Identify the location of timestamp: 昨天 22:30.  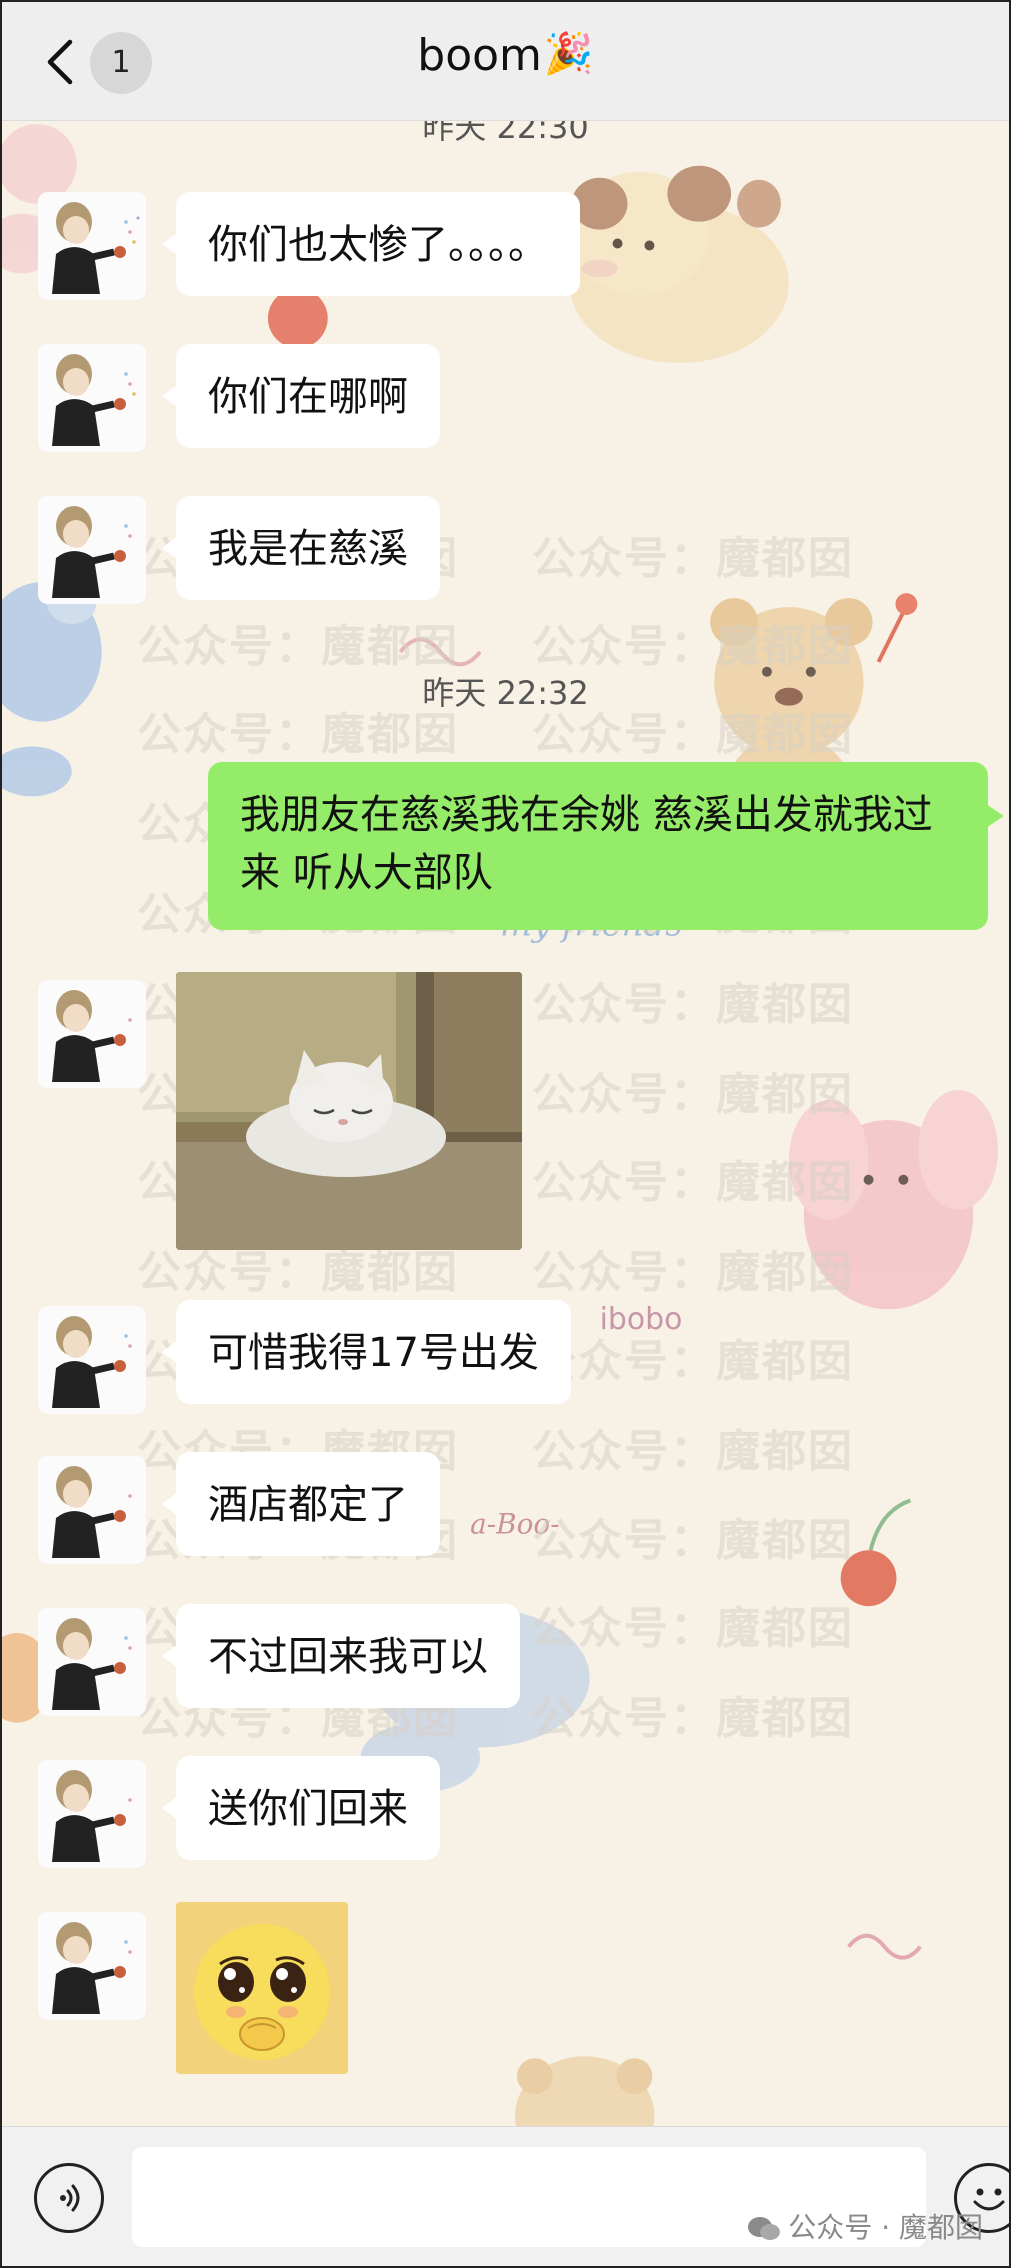
(505, 133).